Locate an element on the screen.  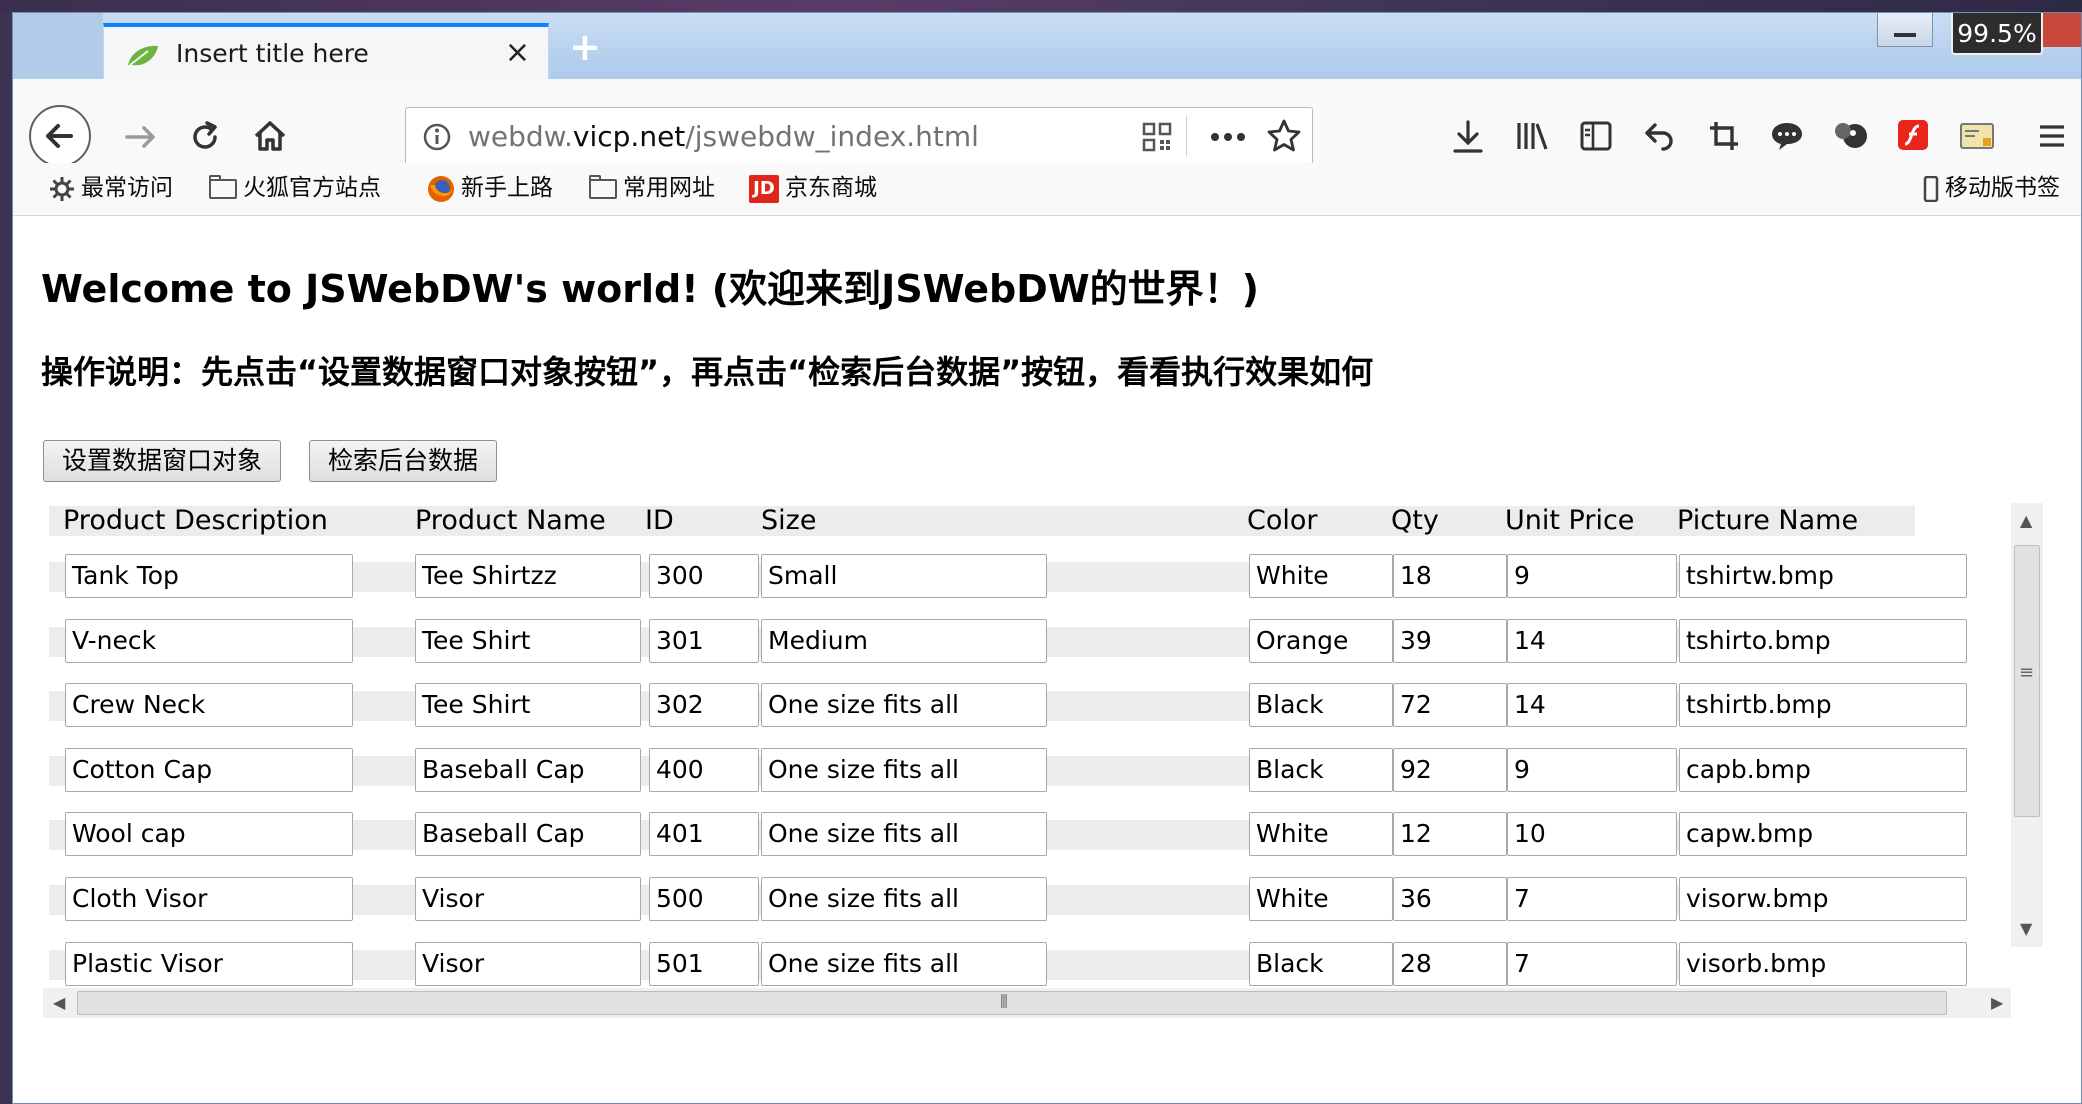
grid-cell-id: 302 is located at coordinates (704, 705).